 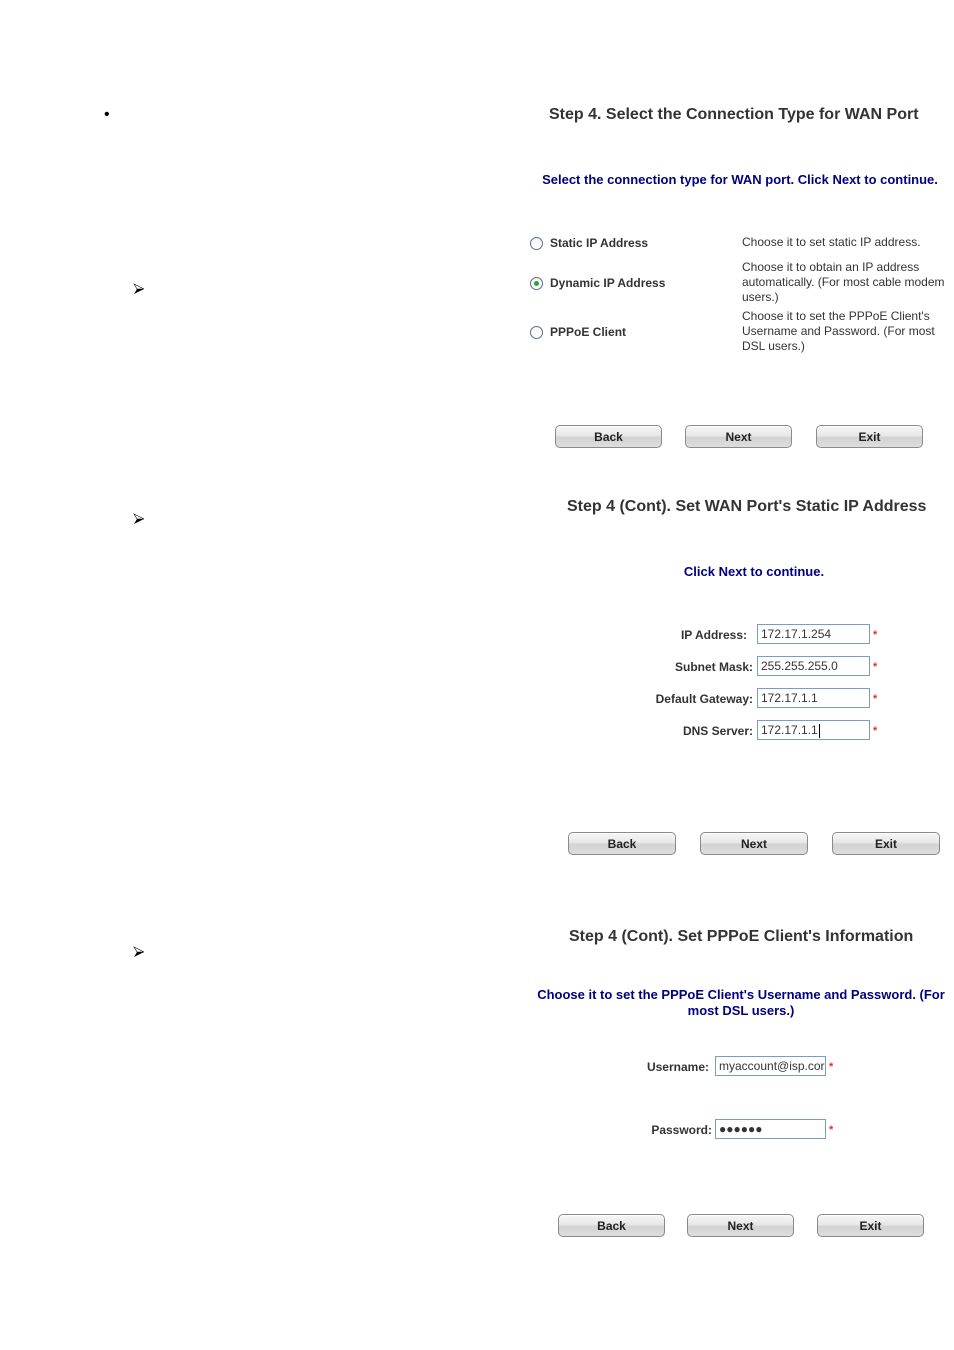 I want to click on text-cursor, so click(x=819, y=730).